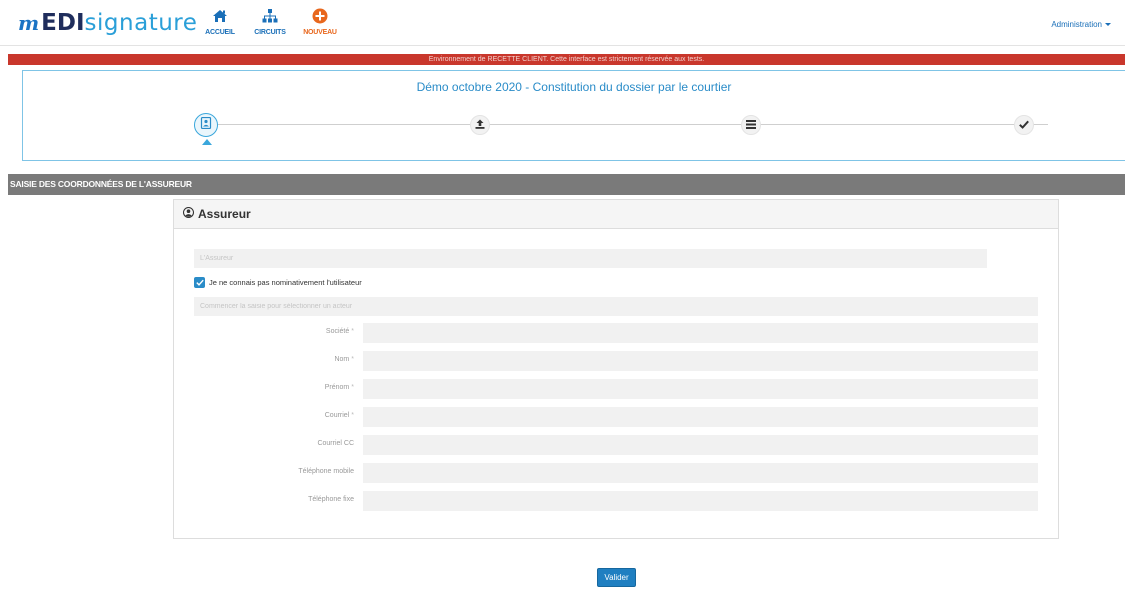 The width and height of the screenshot is (1125, 591). I want to click on upload-icon, so click(480, 125).